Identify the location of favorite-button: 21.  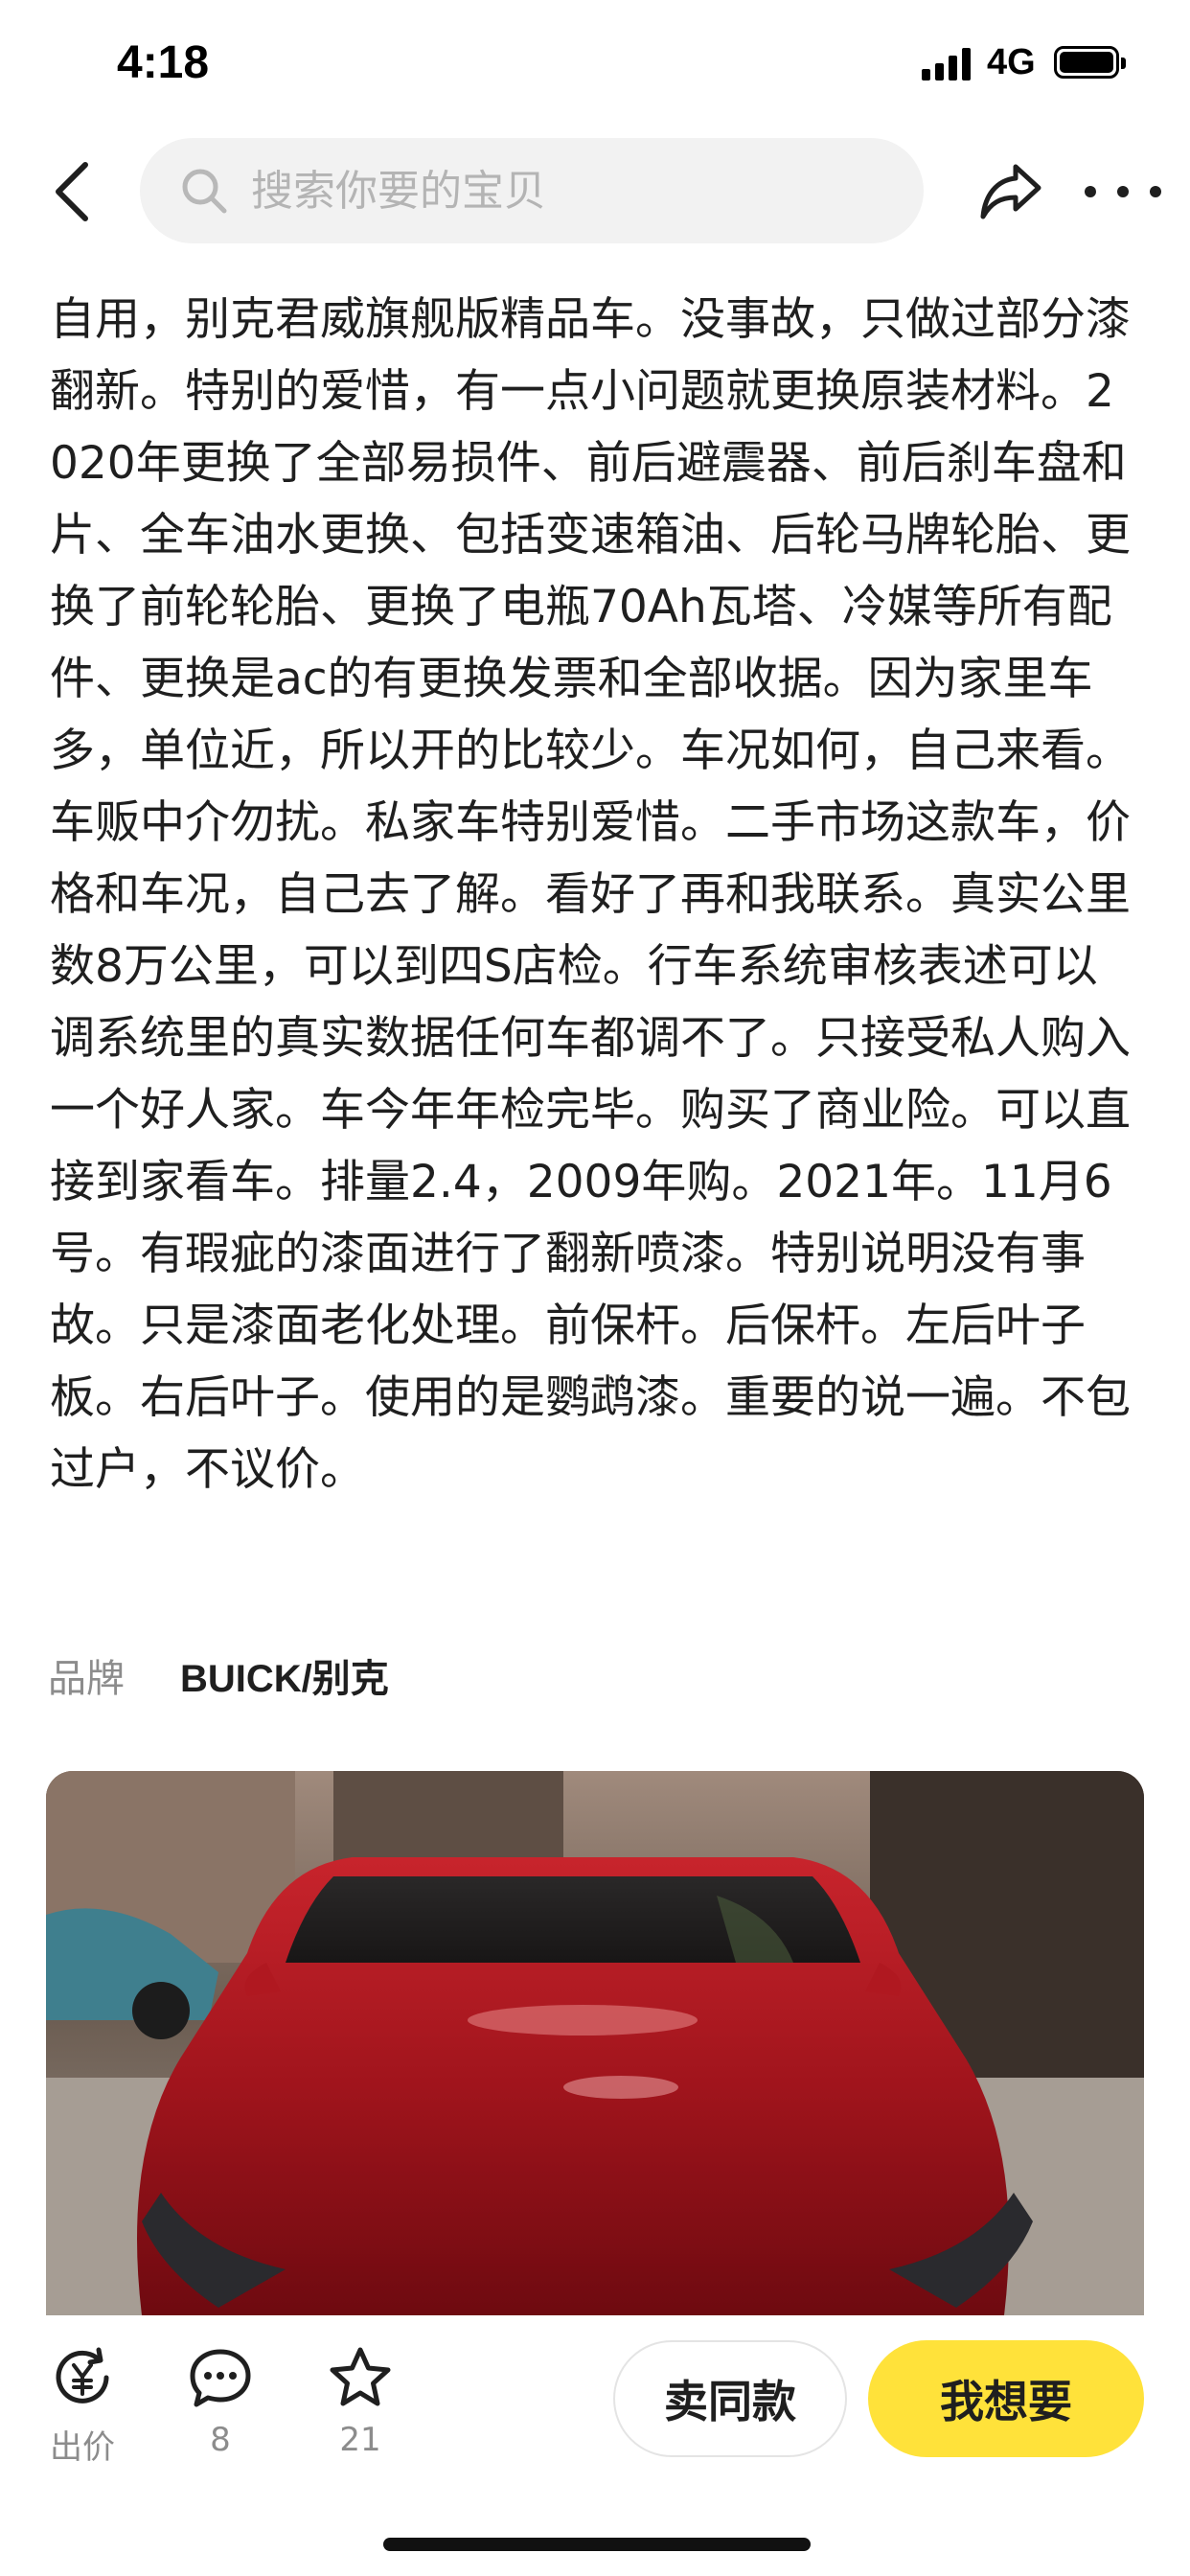
(360, 2401).